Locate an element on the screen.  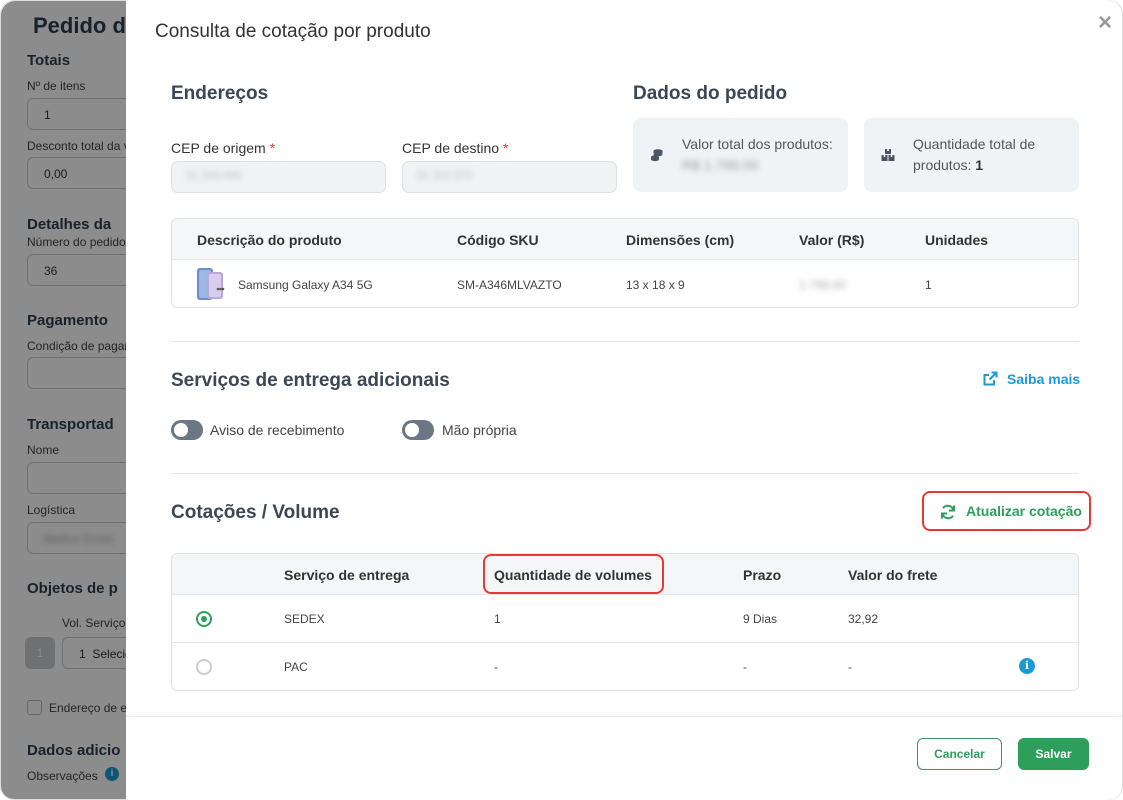
quote-deadline: 9 Dias is located at coordinates (760, 619).